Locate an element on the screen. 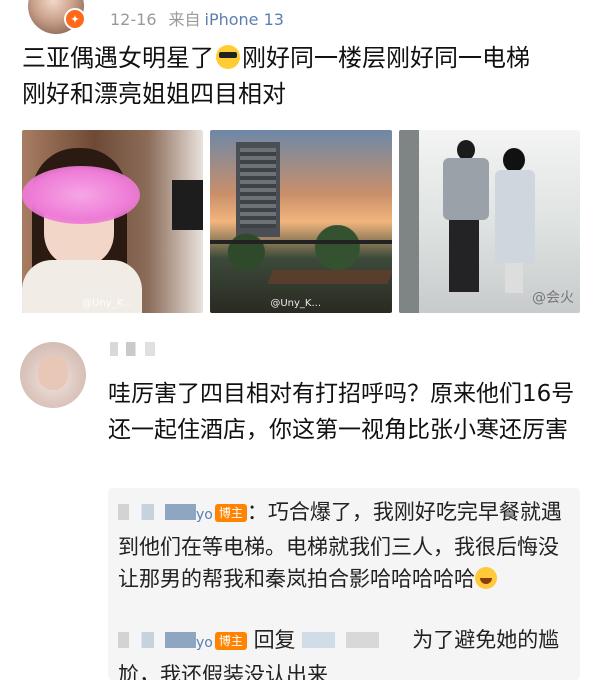 The image size is (600, 680). post-text-line1-tail: 刚好同一楼层刚好同一电梯 is located at coordinates (386, 58).